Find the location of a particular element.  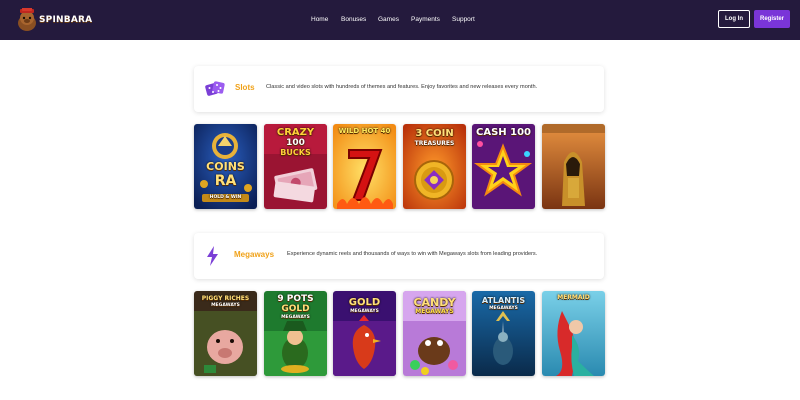

register-button: Register is located at coordinates (772, 19).